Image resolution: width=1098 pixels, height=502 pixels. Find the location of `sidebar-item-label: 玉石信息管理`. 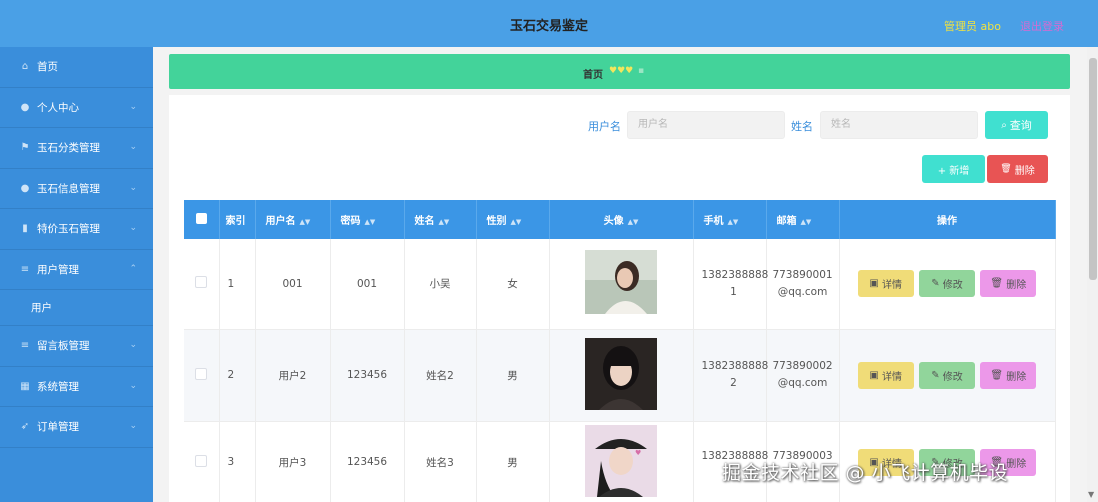

sidebar-item-label: 玉石信息管理 is located at coordinates (68, 188).